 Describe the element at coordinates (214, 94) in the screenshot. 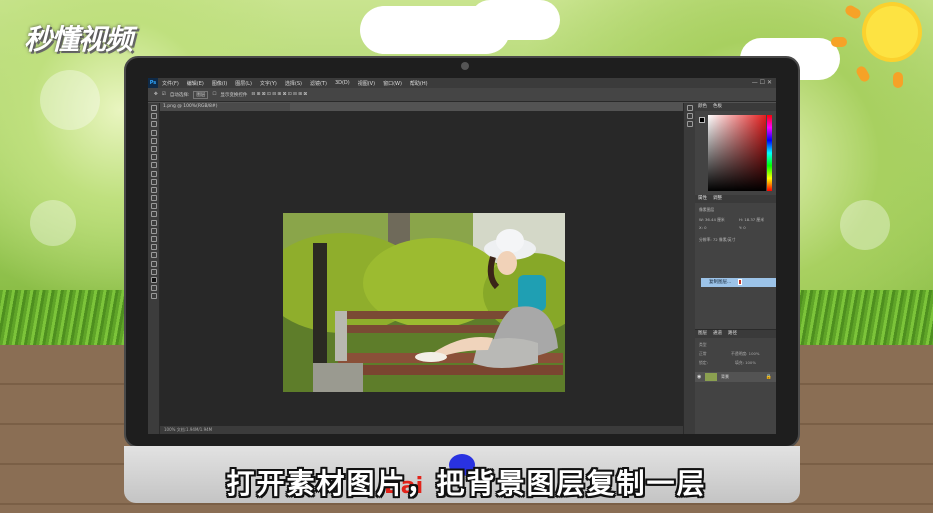

I see `transform-checkbox: ☐` at that location.